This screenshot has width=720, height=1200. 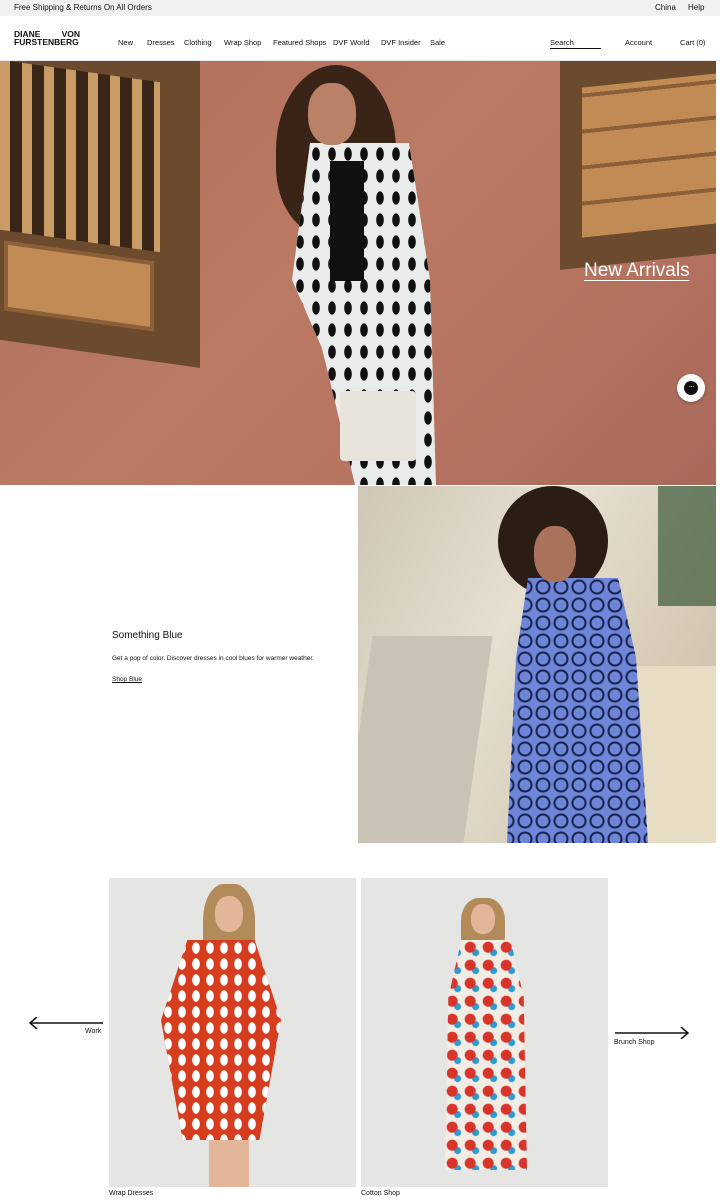 I want to click on carousel-next-button: Brunch Shop, so click(x=652, y=1039).